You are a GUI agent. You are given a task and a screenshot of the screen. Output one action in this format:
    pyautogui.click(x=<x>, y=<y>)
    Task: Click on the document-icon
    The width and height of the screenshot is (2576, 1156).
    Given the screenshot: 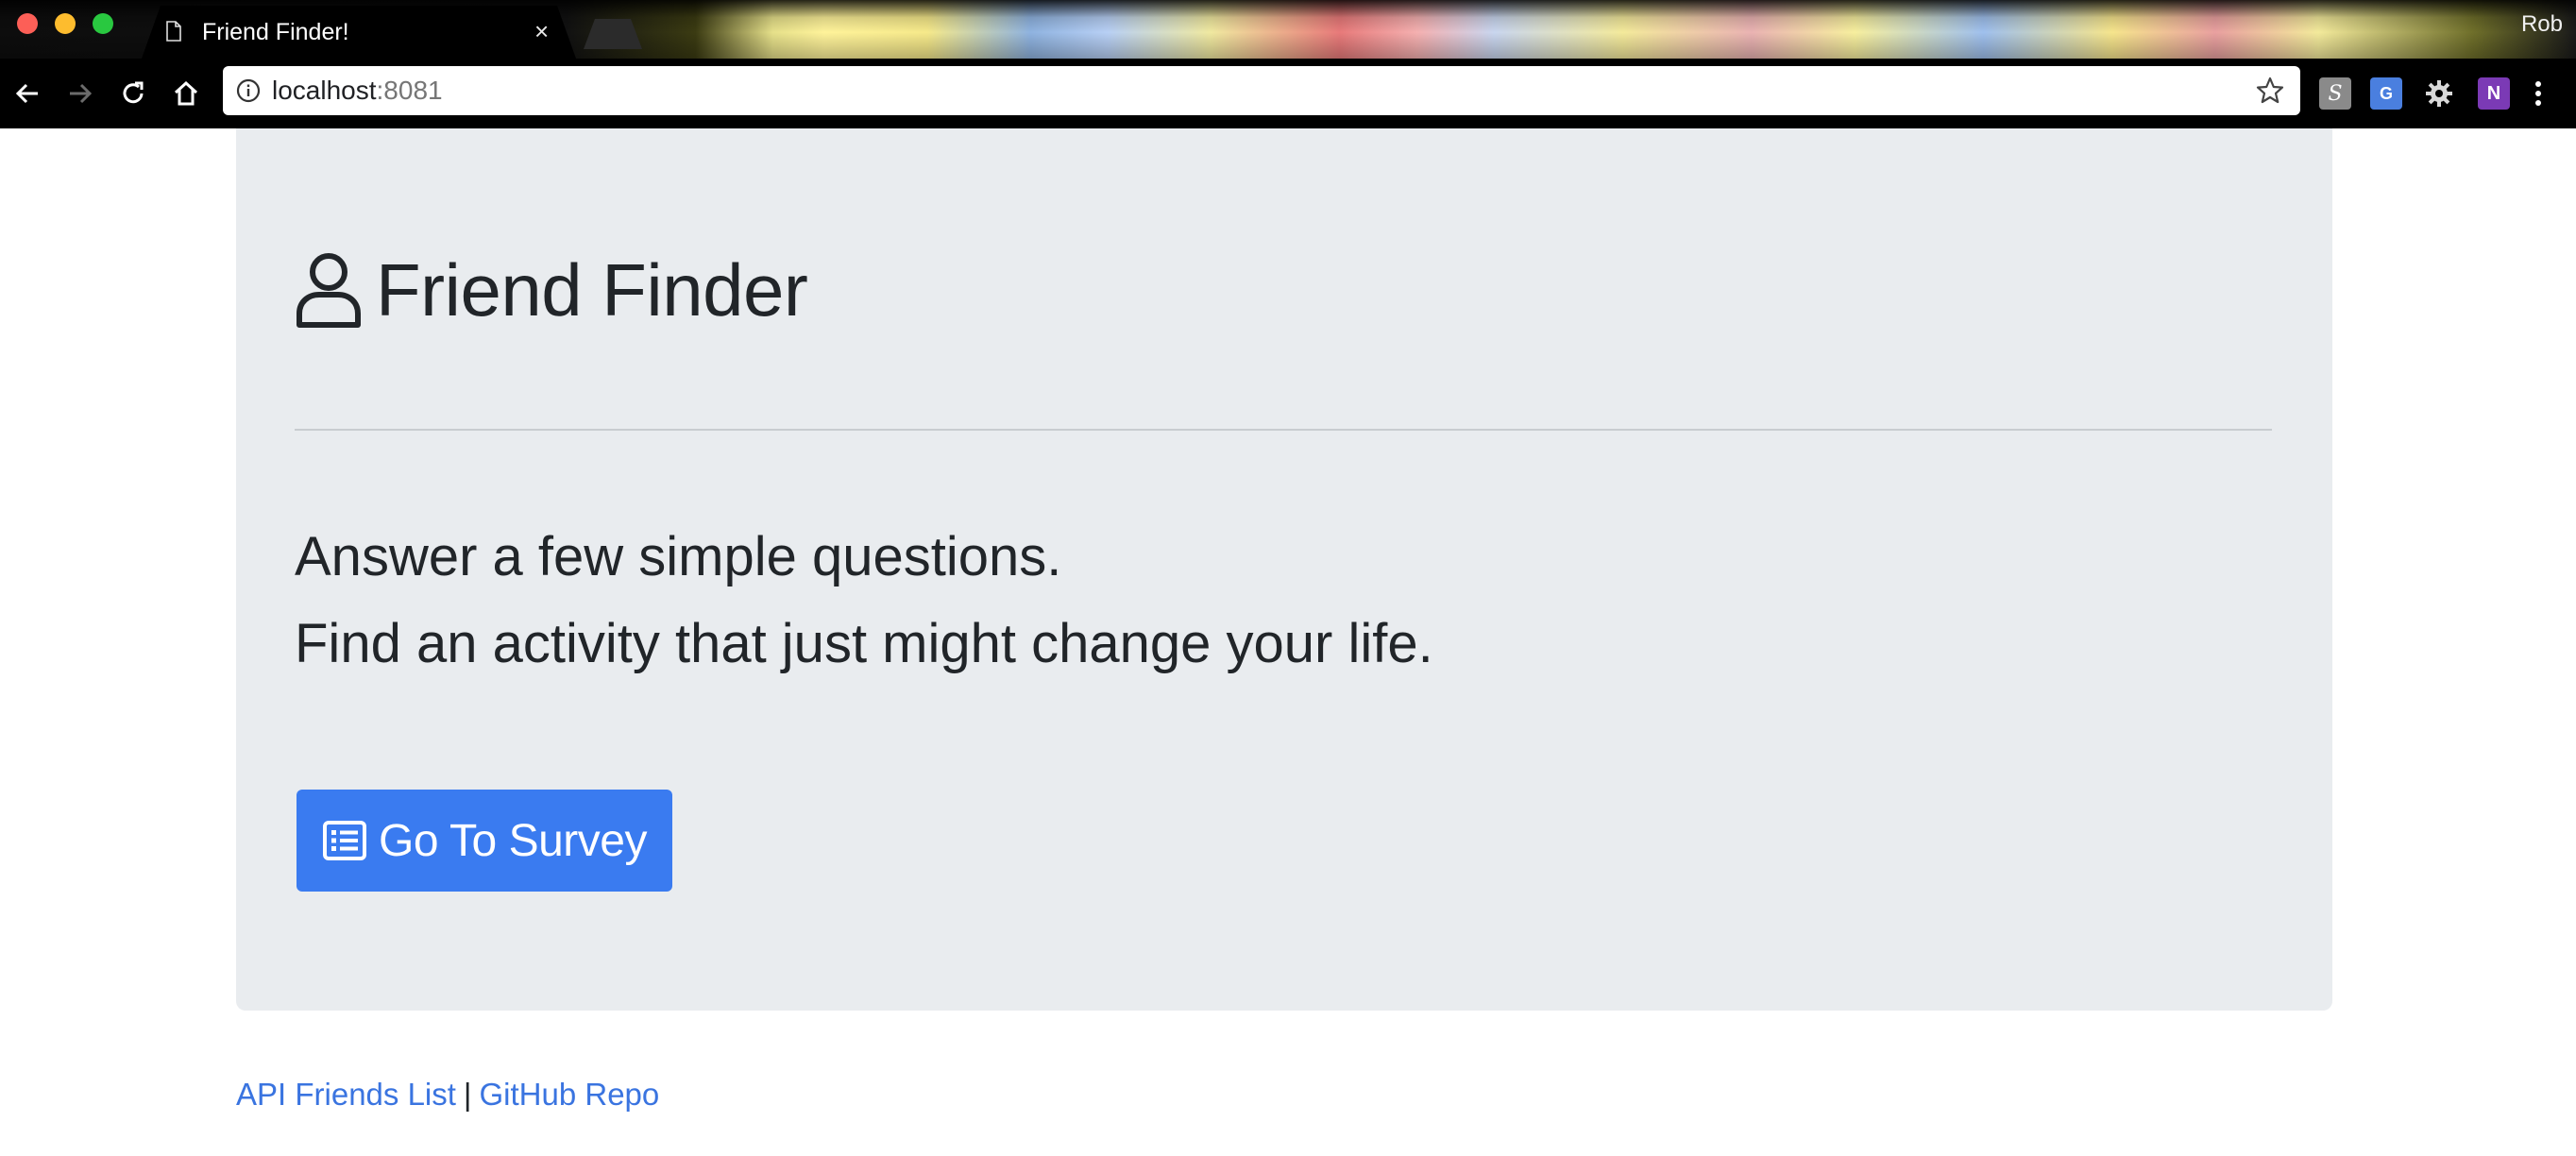 What is the action you would take?
    pyautogui.click(x=173, y=31)
    